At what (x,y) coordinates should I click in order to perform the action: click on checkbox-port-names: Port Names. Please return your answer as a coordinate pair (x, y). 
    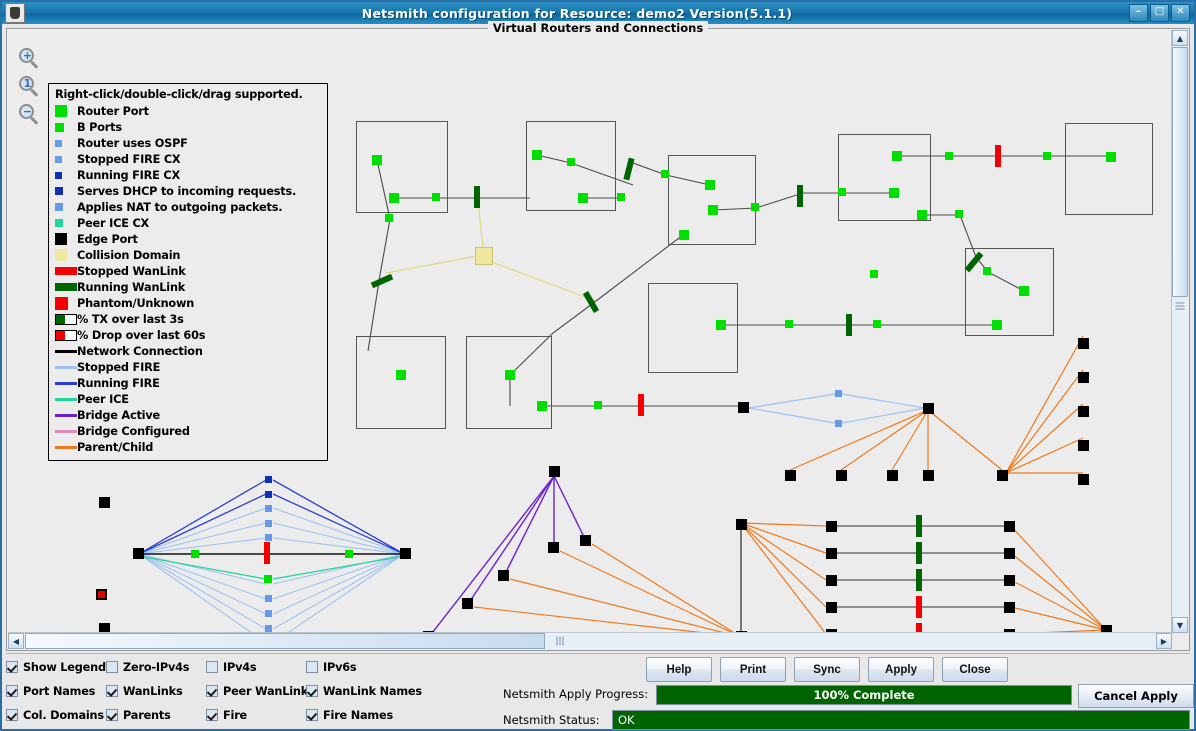
    Looking at the image, I should click on (56, 691).